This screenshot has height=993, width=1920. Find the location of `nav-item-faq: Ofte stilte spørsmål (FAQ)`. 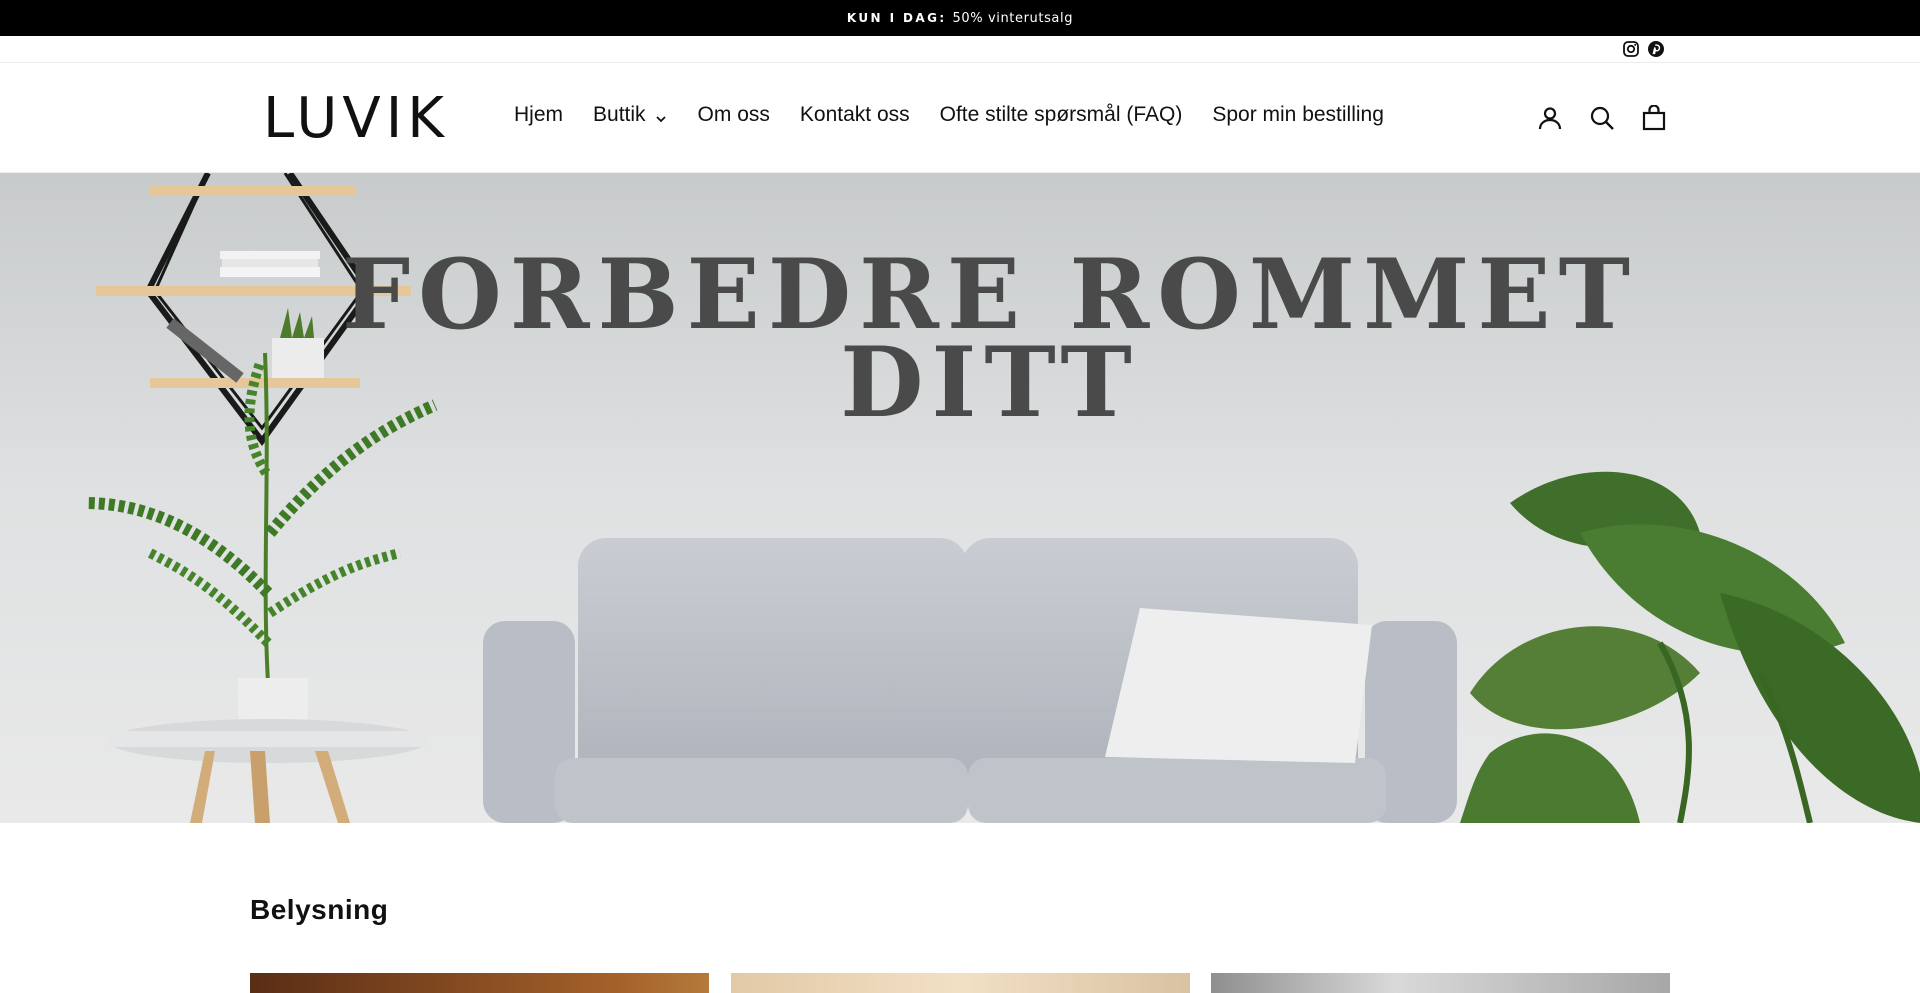

nav-item-faq: Ofte stilte spørsmål (FAQ) is located at coordinates (1061, 115).